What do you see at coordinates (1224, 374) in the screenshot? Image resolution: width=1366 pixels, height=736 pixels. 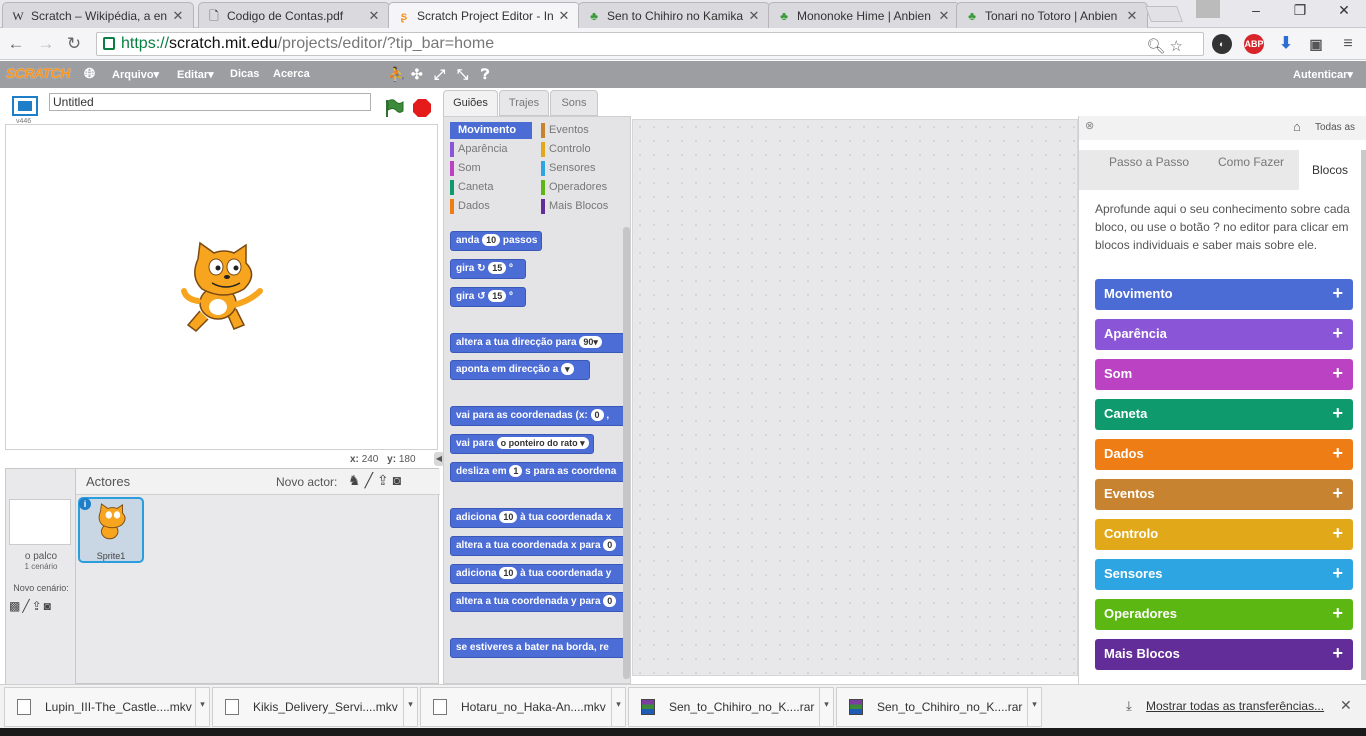 I see `help-category-som: Som +` at bounding box center [1224, 374].